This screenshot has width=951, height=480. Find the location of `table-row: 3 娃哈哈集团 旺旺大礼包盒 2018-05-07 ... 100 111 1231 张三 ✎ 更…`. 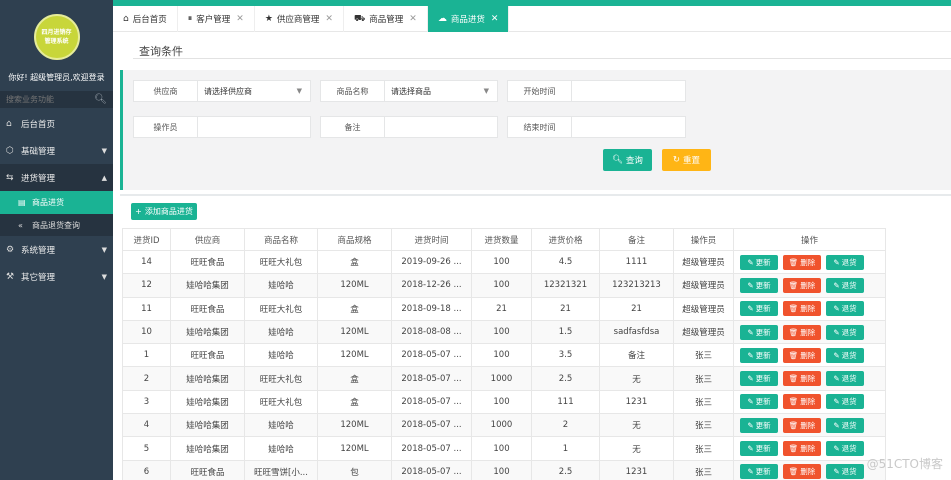

table-row: 3 娃哈哈集团 旺旺大礼包盒 2018-05-07 ... 100 111 1231 张三 ✎ 更… is located at coordinates (504, 402).